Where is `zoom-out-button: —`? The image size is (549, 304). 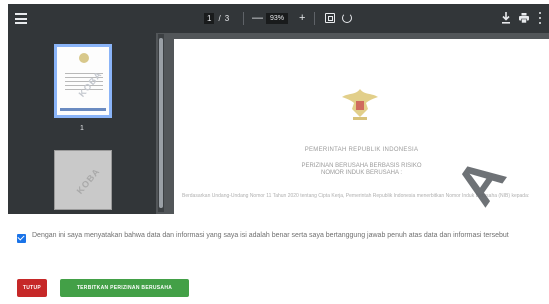 zoom-out-button: — is located at coordinates (257, 18).